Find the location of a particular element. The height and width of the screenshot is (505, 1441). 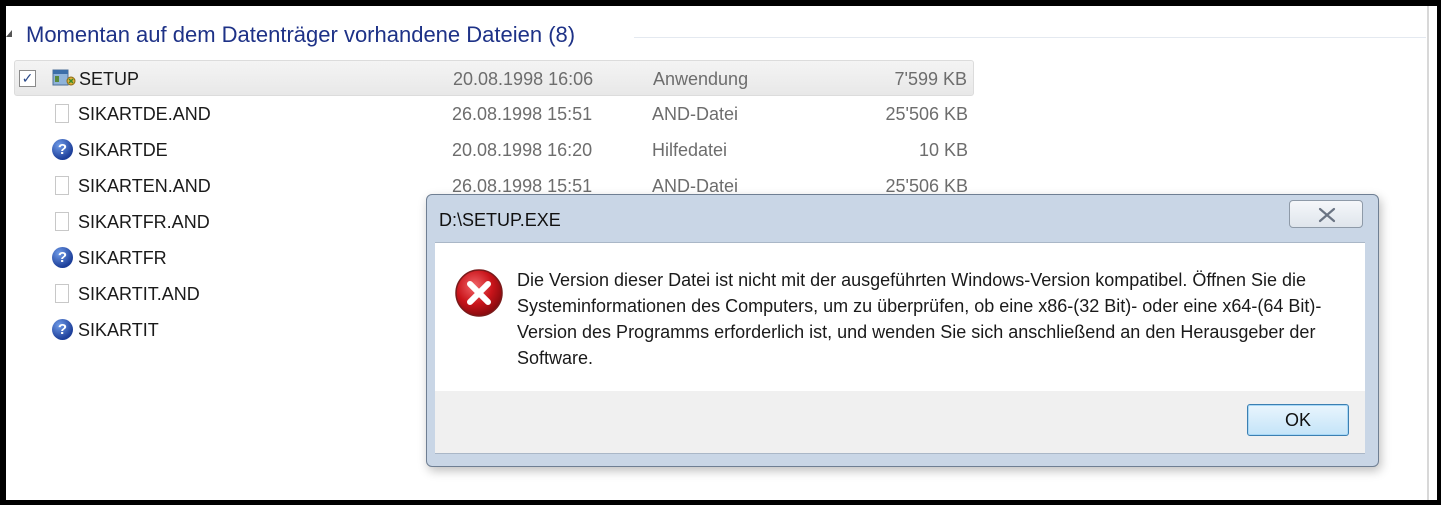

file-name: SIKARTEN.AND is located at coordinates (144, 186).